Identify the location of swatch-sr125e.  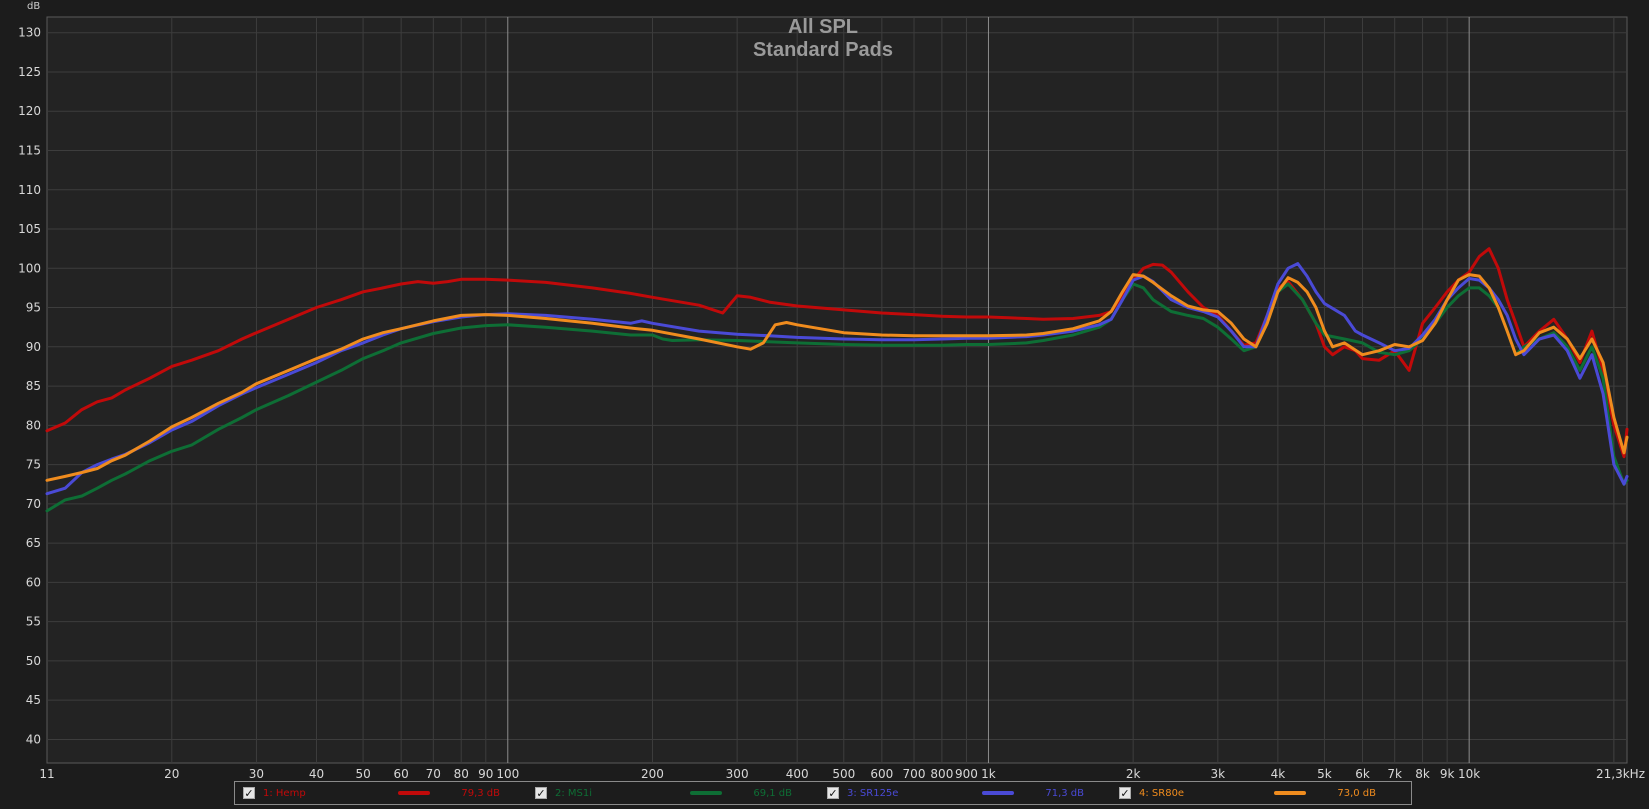
(998, 793).